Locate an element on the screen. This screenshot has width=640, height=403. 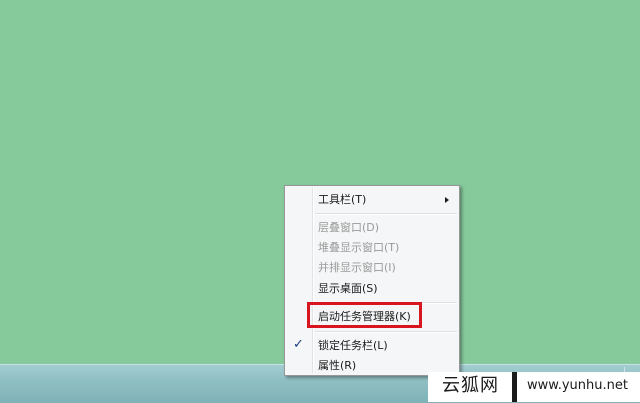
menu-item-label: 锁定任务栏(L) is located at coordinates (353, 345).